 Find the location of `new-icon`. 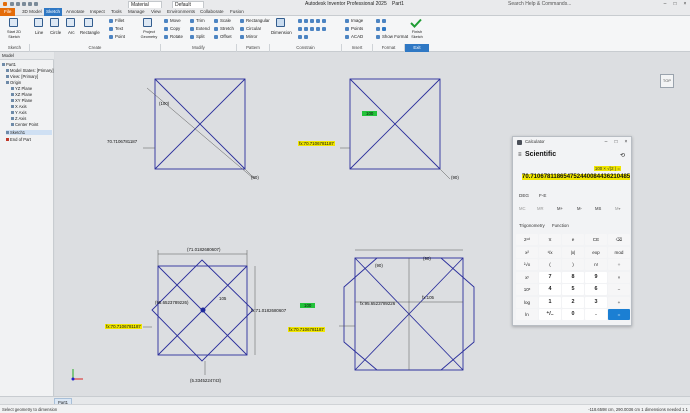

new-icon is located at coordinates (12, 4).